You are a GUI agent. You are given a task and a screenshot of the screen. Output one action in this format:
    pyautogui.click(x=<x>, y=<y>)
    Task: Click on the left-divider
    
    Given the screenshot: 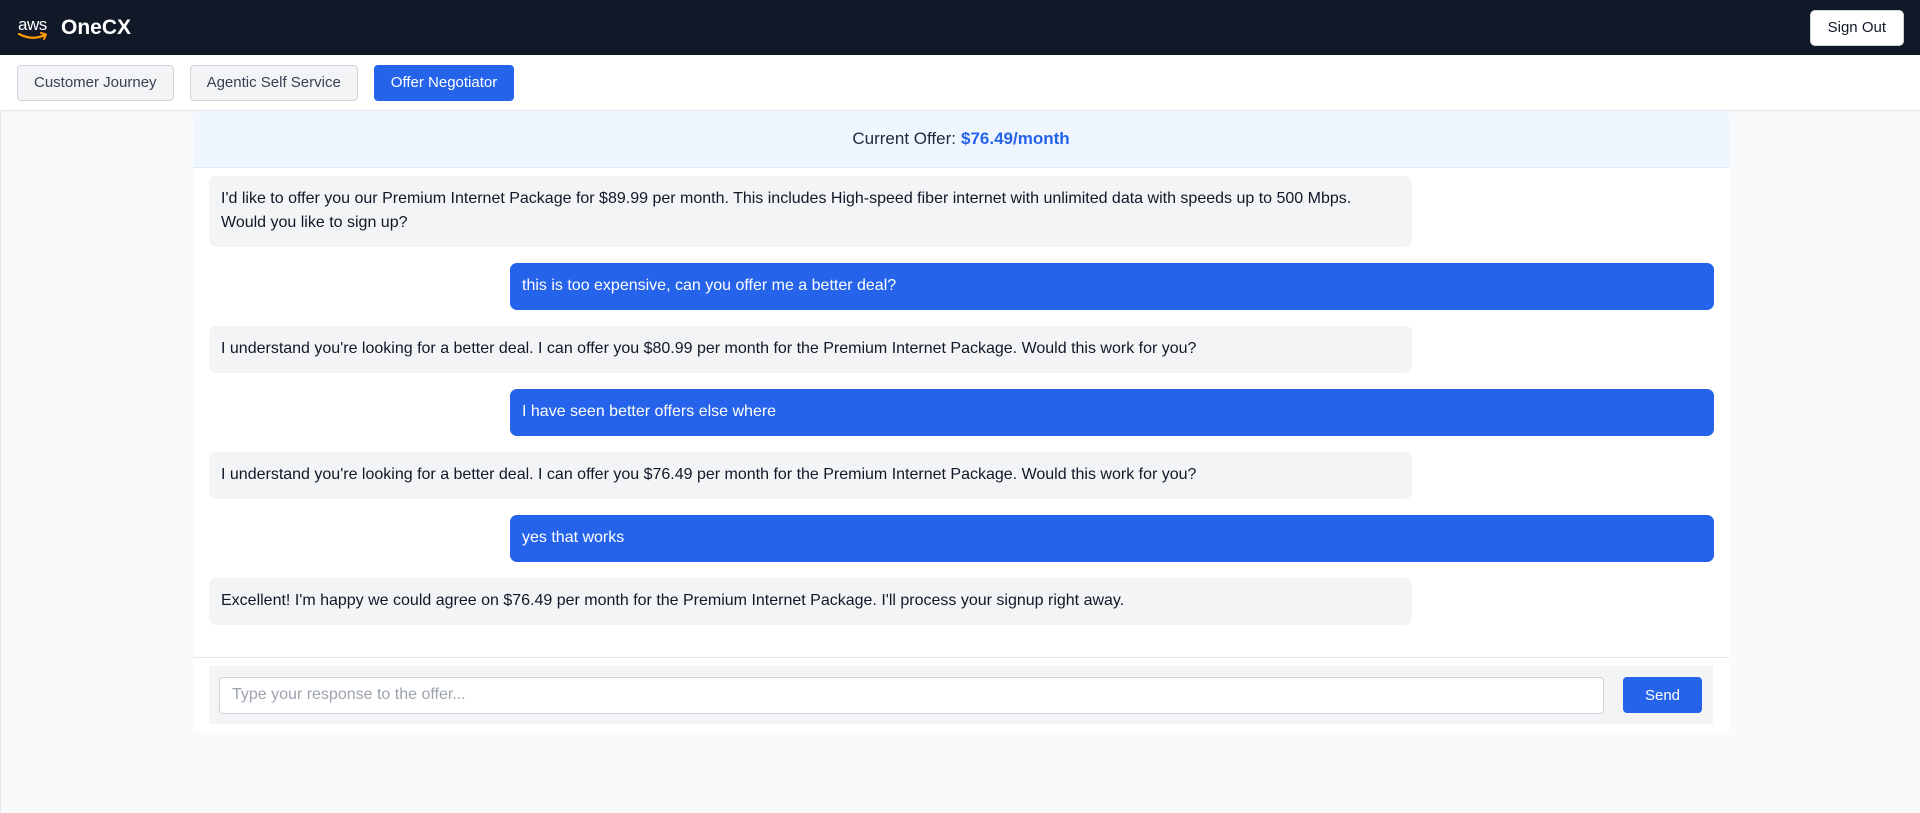 What is the action you would take?
    pyautogui.click(x=0, y=462)
    